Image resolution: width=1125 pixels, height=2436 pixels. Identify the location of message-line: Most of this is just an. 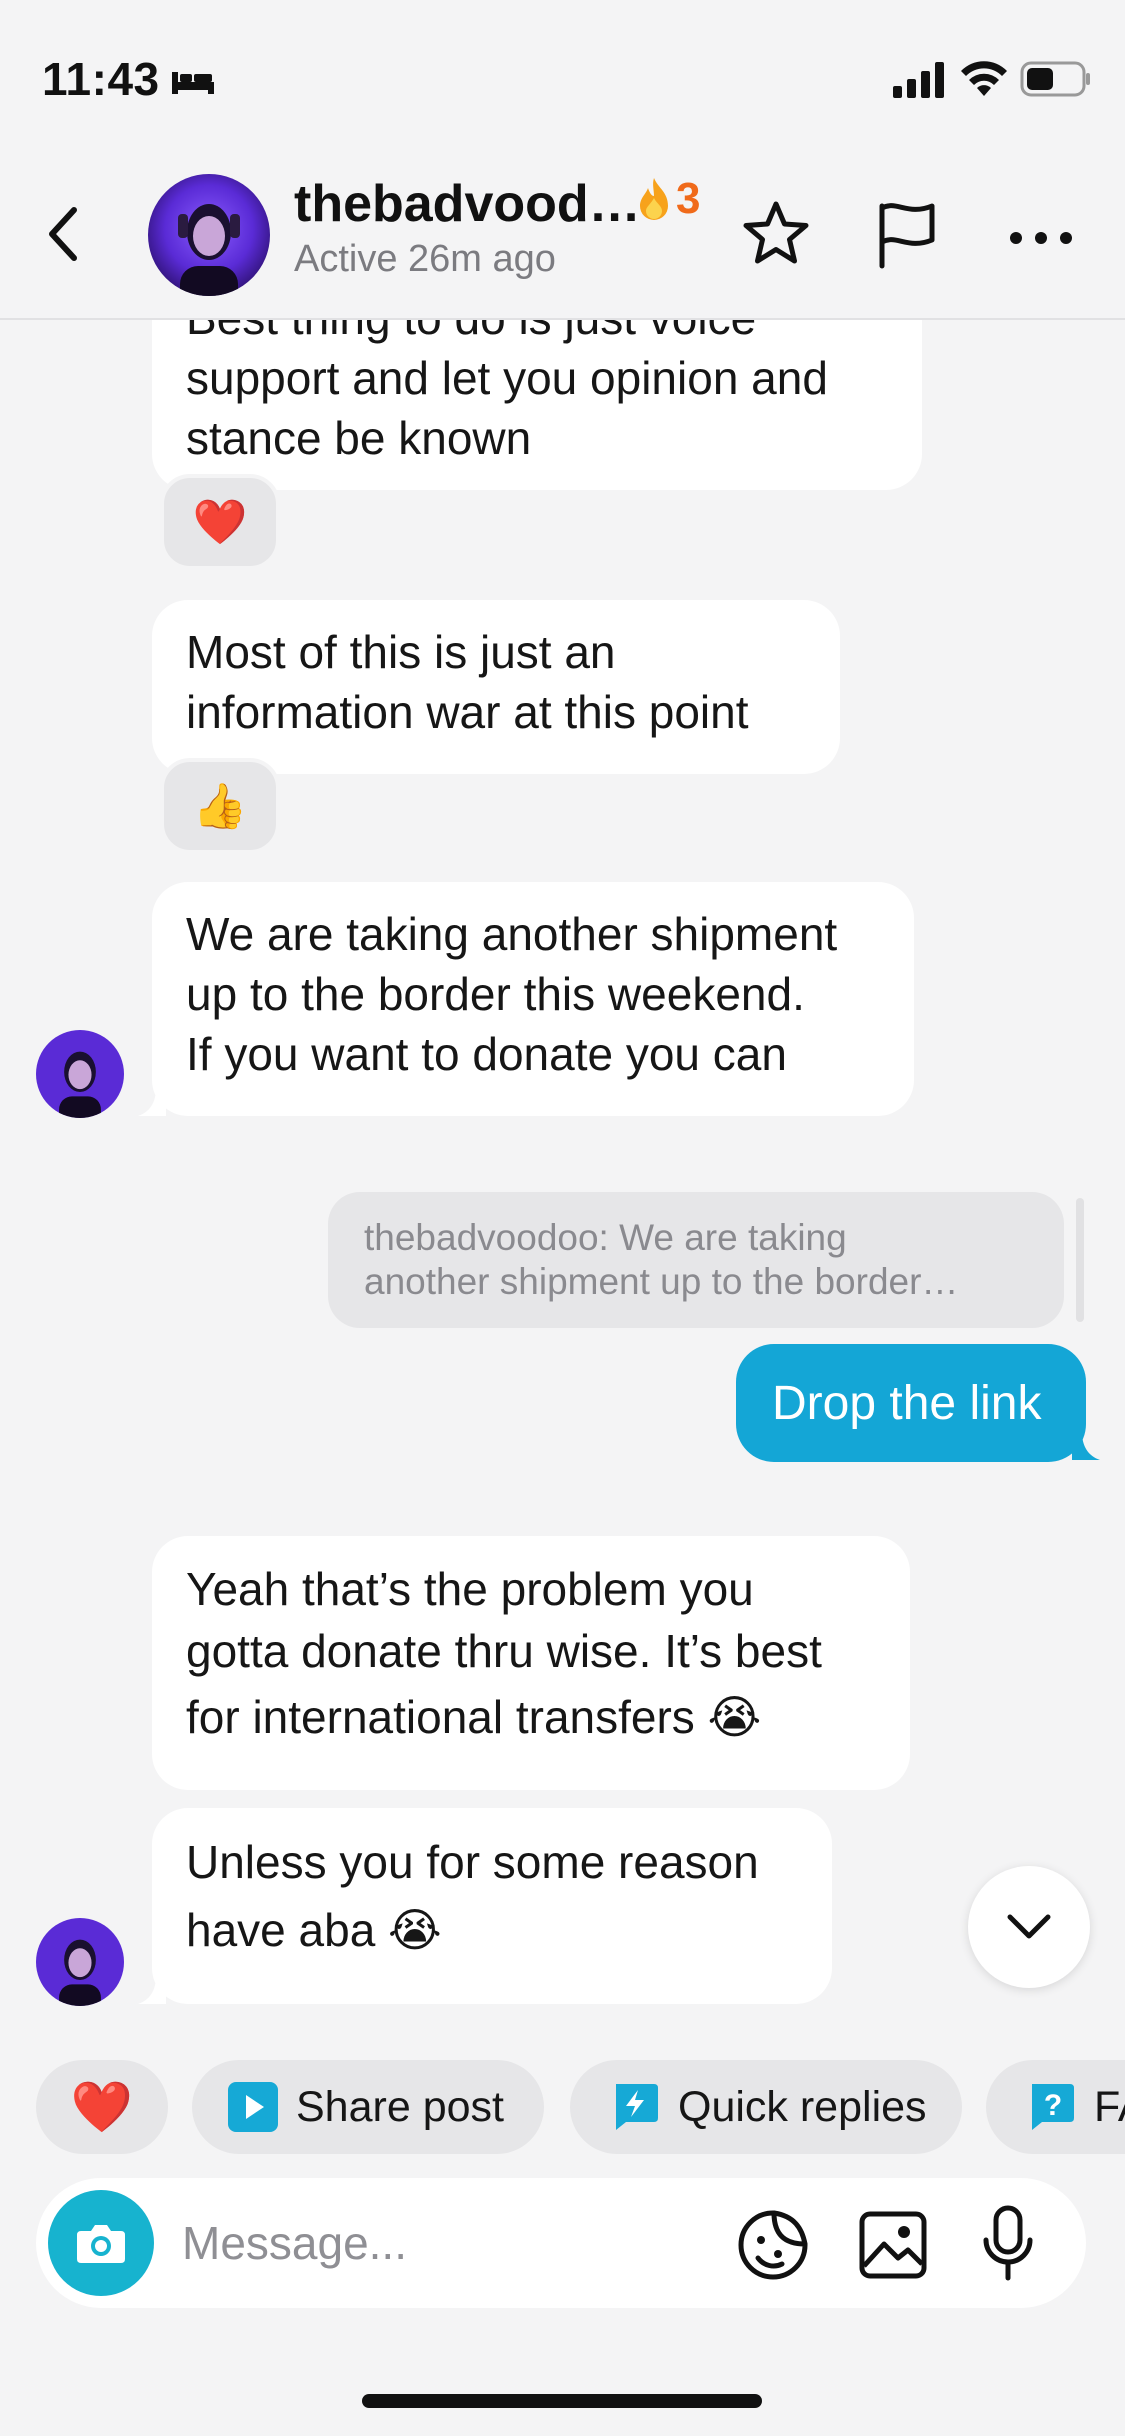
(401, 652).